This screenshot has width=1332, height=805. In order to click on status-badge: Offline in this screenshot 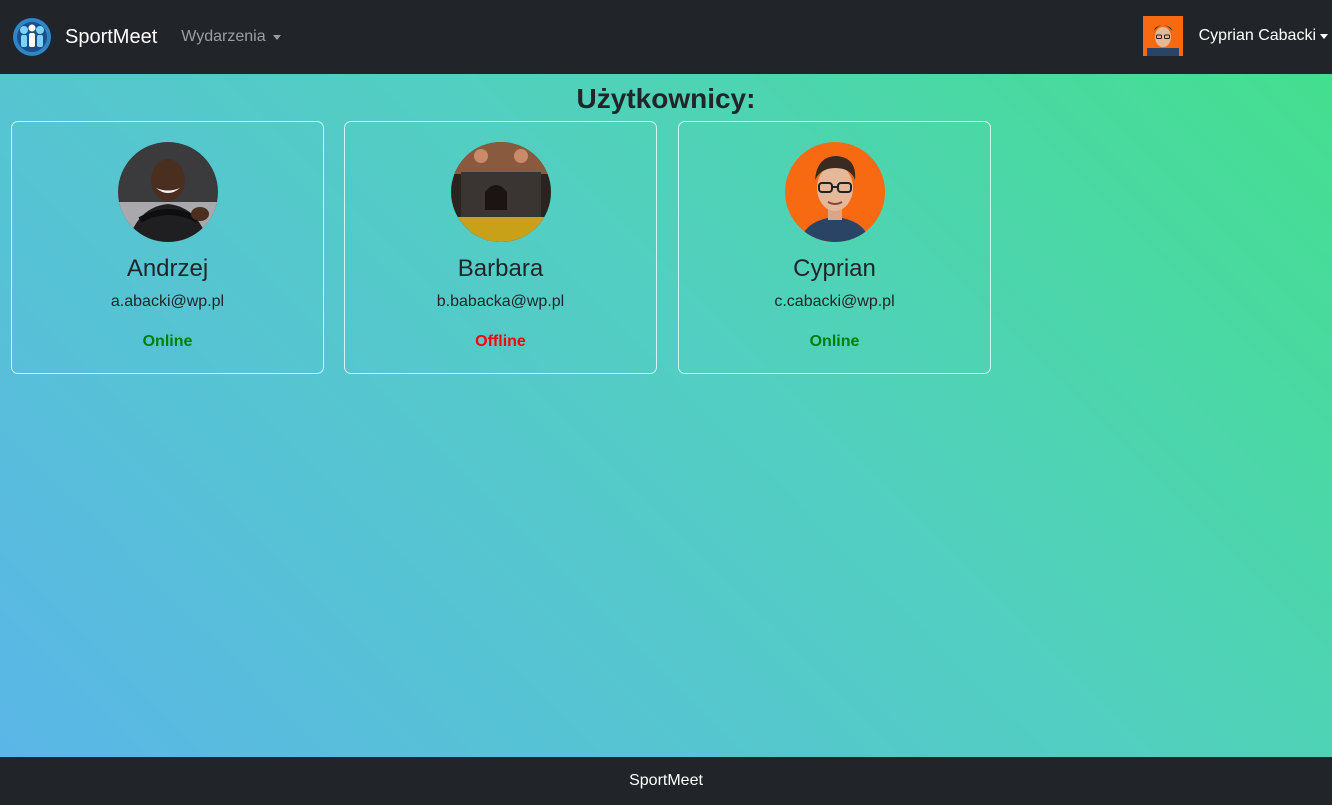, I will do `click(500, 341)`.